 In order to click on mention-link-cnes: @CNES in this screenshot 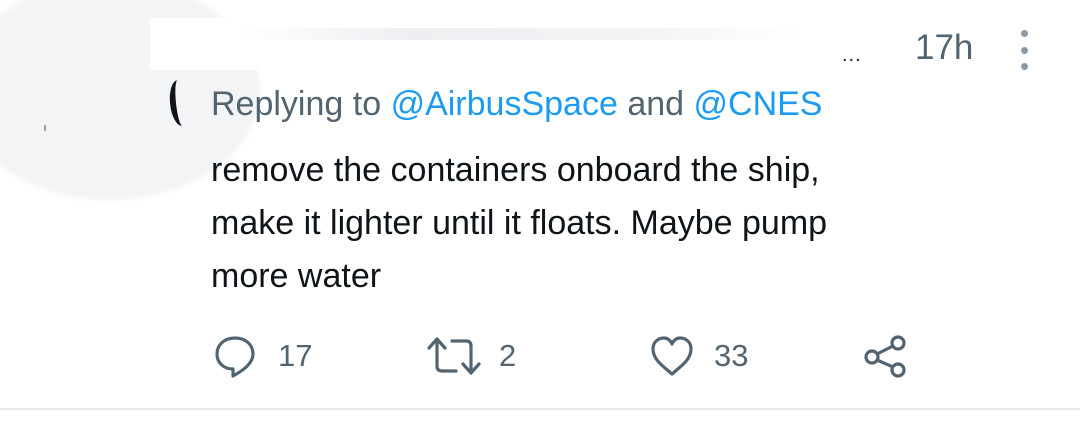, I will do `click(758, 104)`.